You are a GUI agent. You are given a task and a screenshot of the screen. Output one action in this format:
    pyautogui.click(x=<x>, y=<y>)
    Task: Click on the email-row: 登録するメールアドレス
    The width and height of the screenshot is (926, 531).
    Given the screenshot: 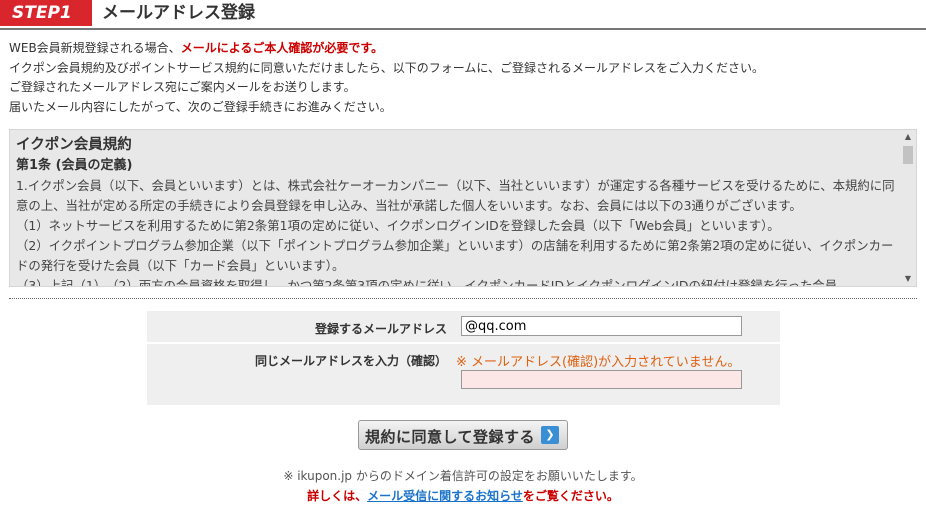 What is the action you would take?
    pyautogui.click(x=463, y=326)
    